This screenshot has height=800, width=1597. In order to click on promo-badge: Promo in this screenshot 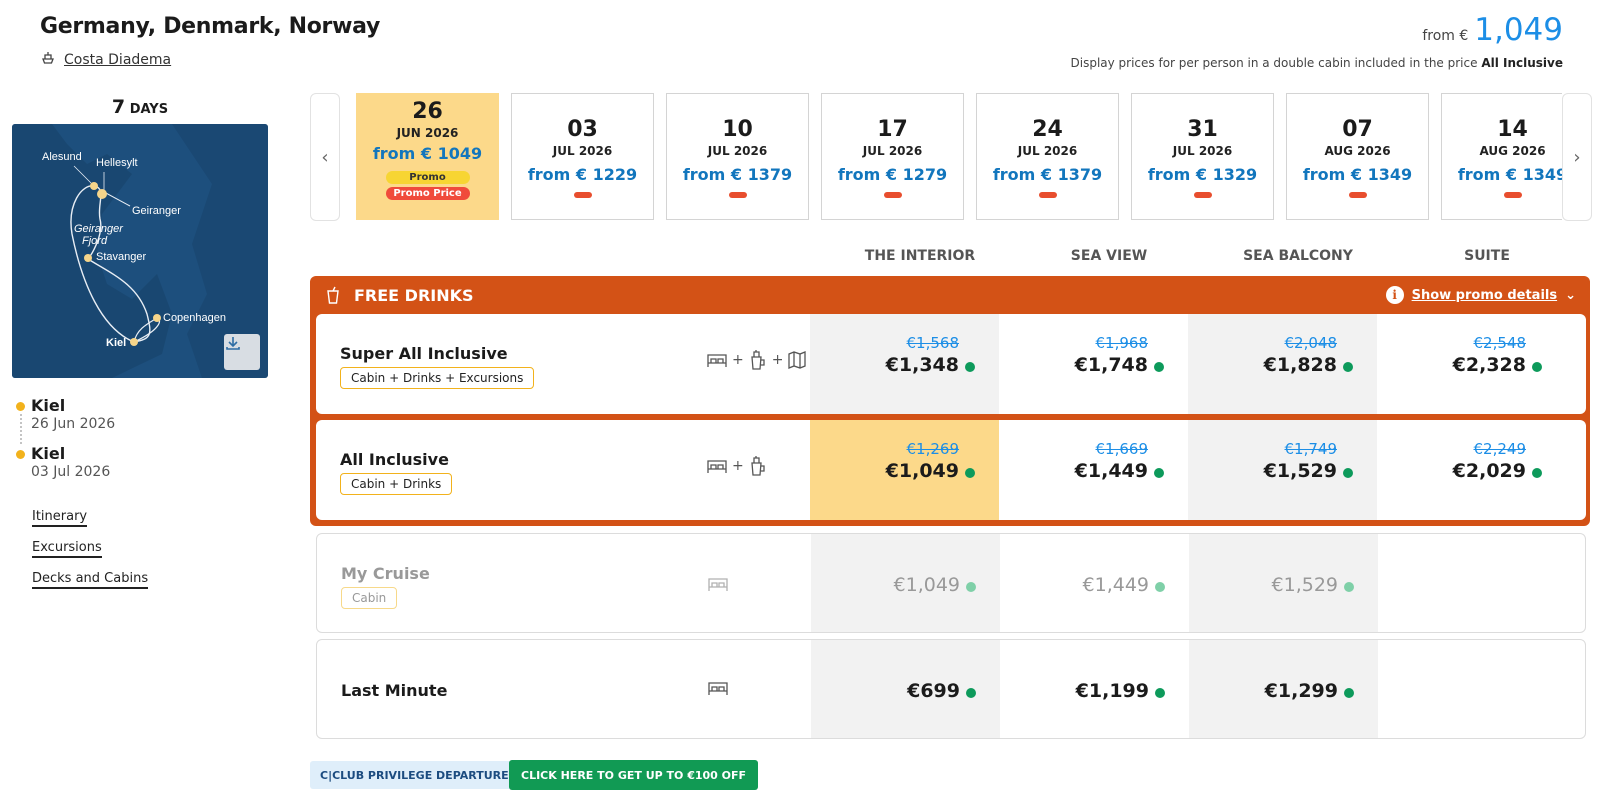, I will do `click(427, 177)`.